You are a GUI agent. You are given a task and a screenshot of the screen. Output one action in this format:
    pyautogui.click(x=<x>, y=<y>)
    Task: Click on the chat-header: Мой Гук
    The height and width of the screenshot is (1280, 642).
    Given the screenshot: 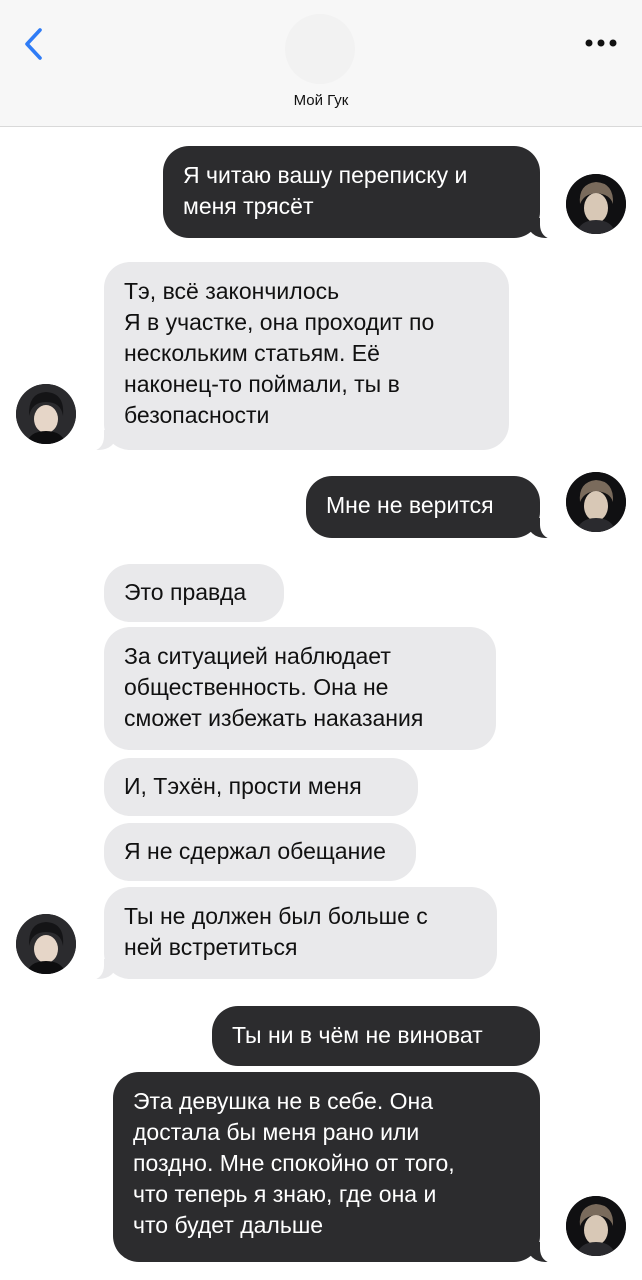 What is the action you would take?
    pyautogui.click(x=321, y=63)
    